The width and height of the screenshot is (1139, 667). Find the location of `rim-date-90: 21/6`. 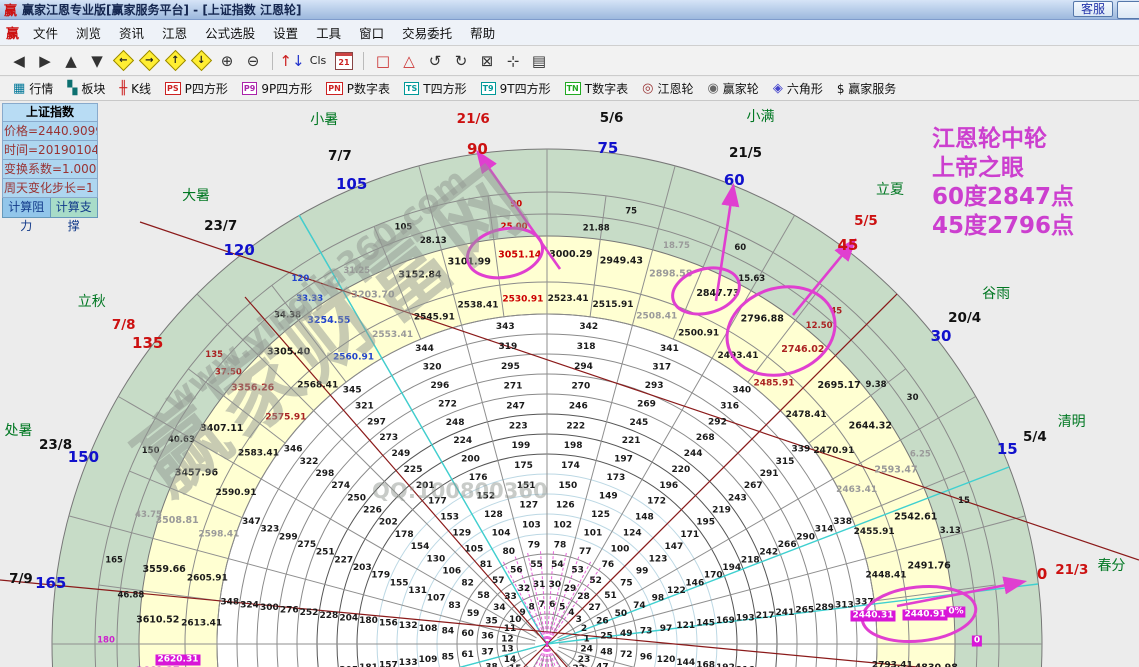

rim-date-90: 21/6 is located at coordinates (473, 119).